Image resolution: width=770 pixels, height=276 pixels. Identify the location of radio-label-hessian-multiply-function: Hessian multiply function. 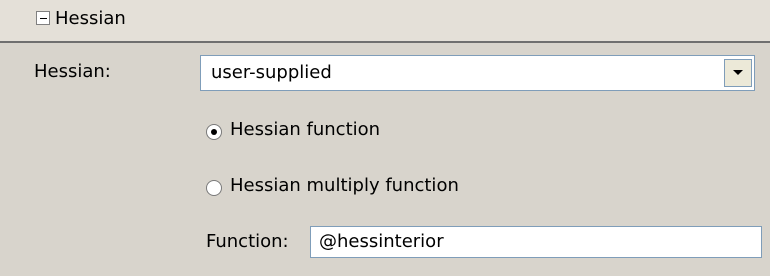
(344, 185).